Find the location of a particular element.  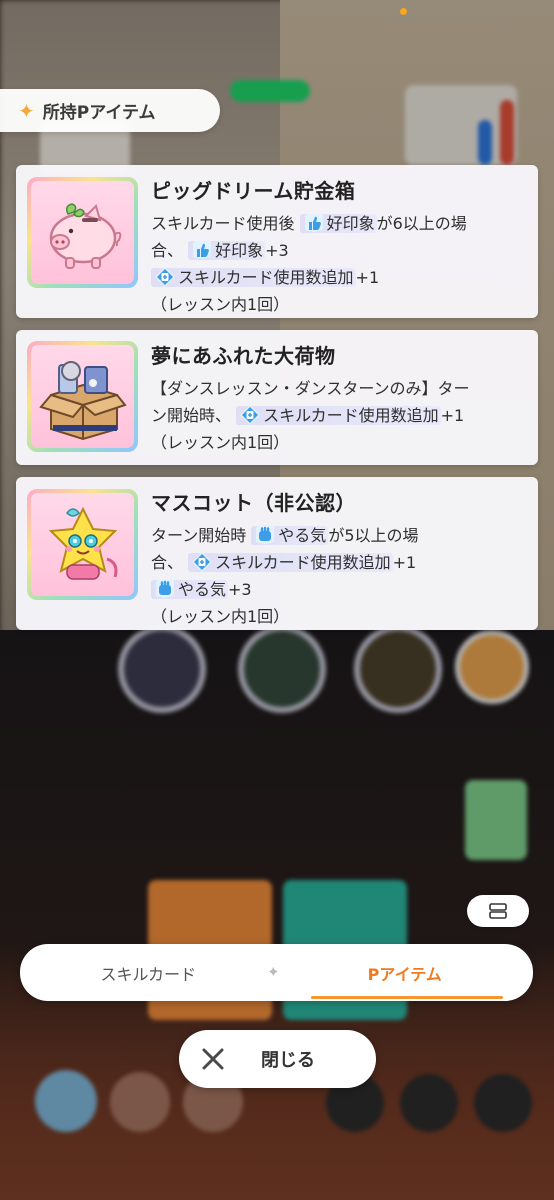

close-icon is located at coordinates (213, 1059).